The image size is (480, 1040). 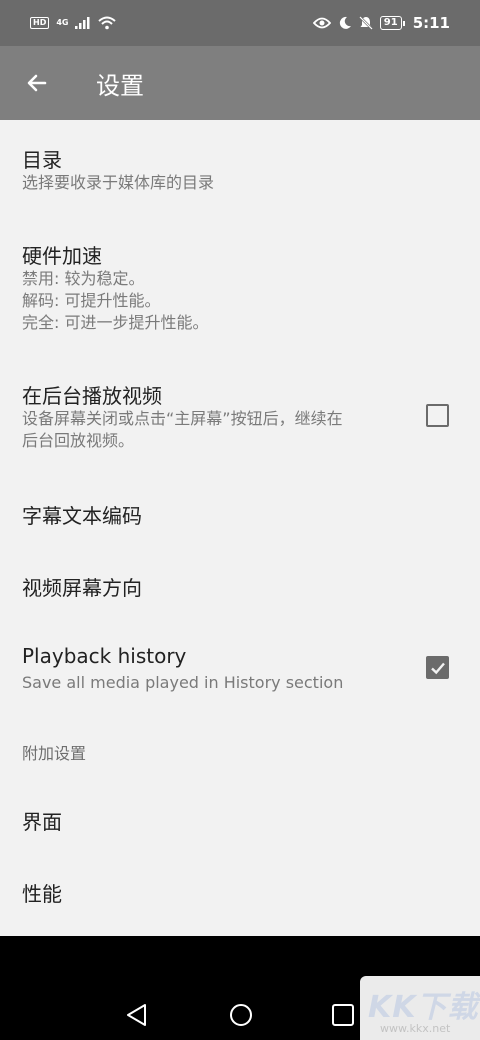 I want to click on pref-directories: 目录 选择要收录于媒体库的目录, so click(x=240, y=166).